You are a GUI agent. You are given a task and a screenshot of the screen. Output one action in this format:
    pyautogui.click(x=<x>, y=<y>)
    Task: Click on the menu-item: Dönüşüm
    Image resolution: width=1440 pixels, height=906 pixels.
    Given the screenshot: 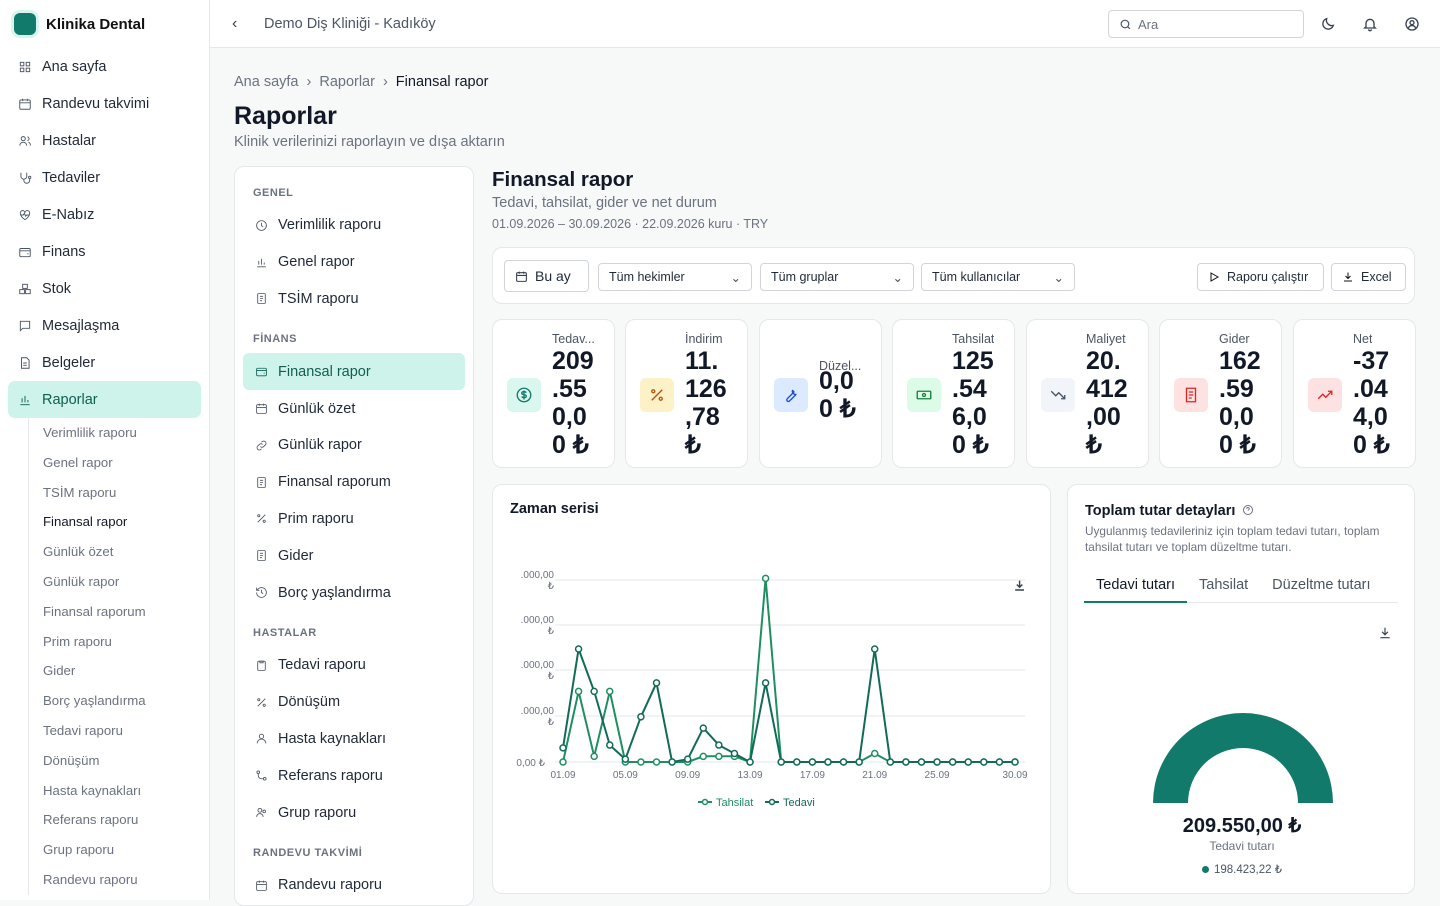 What is the action you would take?
    pyautogui.click(x=354, y=702)
    